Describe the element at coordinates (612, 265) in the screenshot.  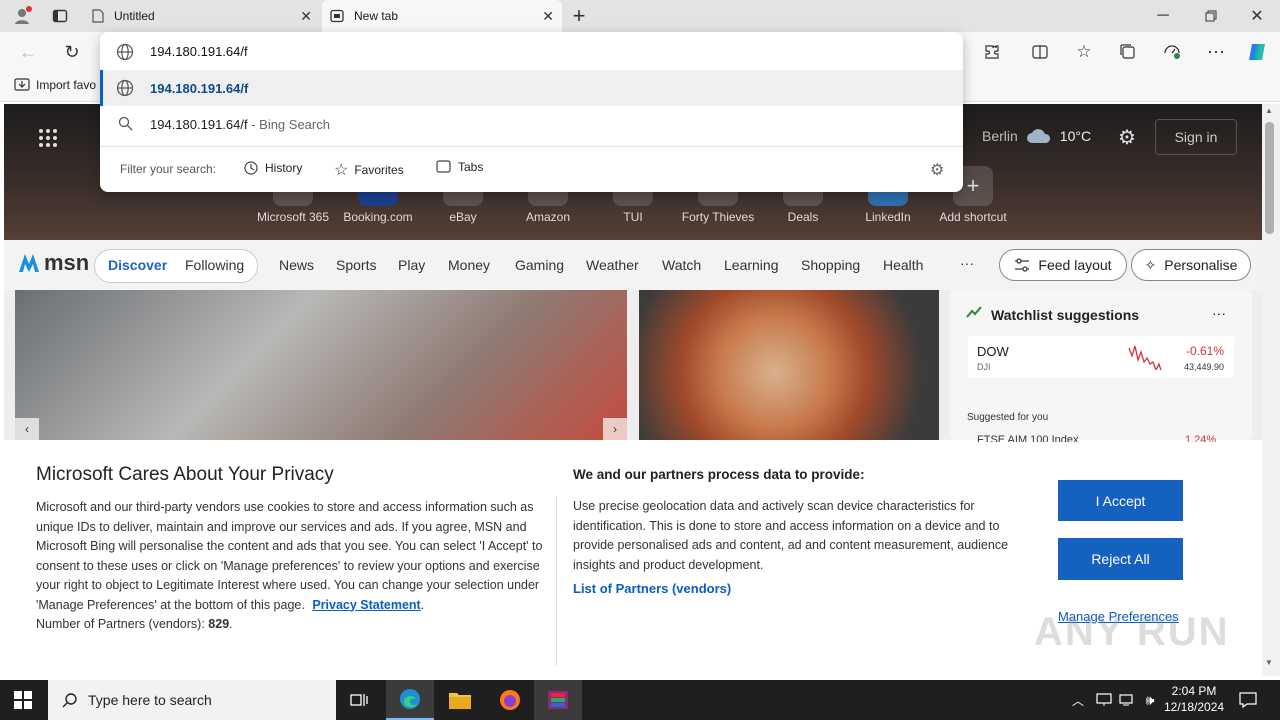
I see `nav-weather: Weather` at that location.